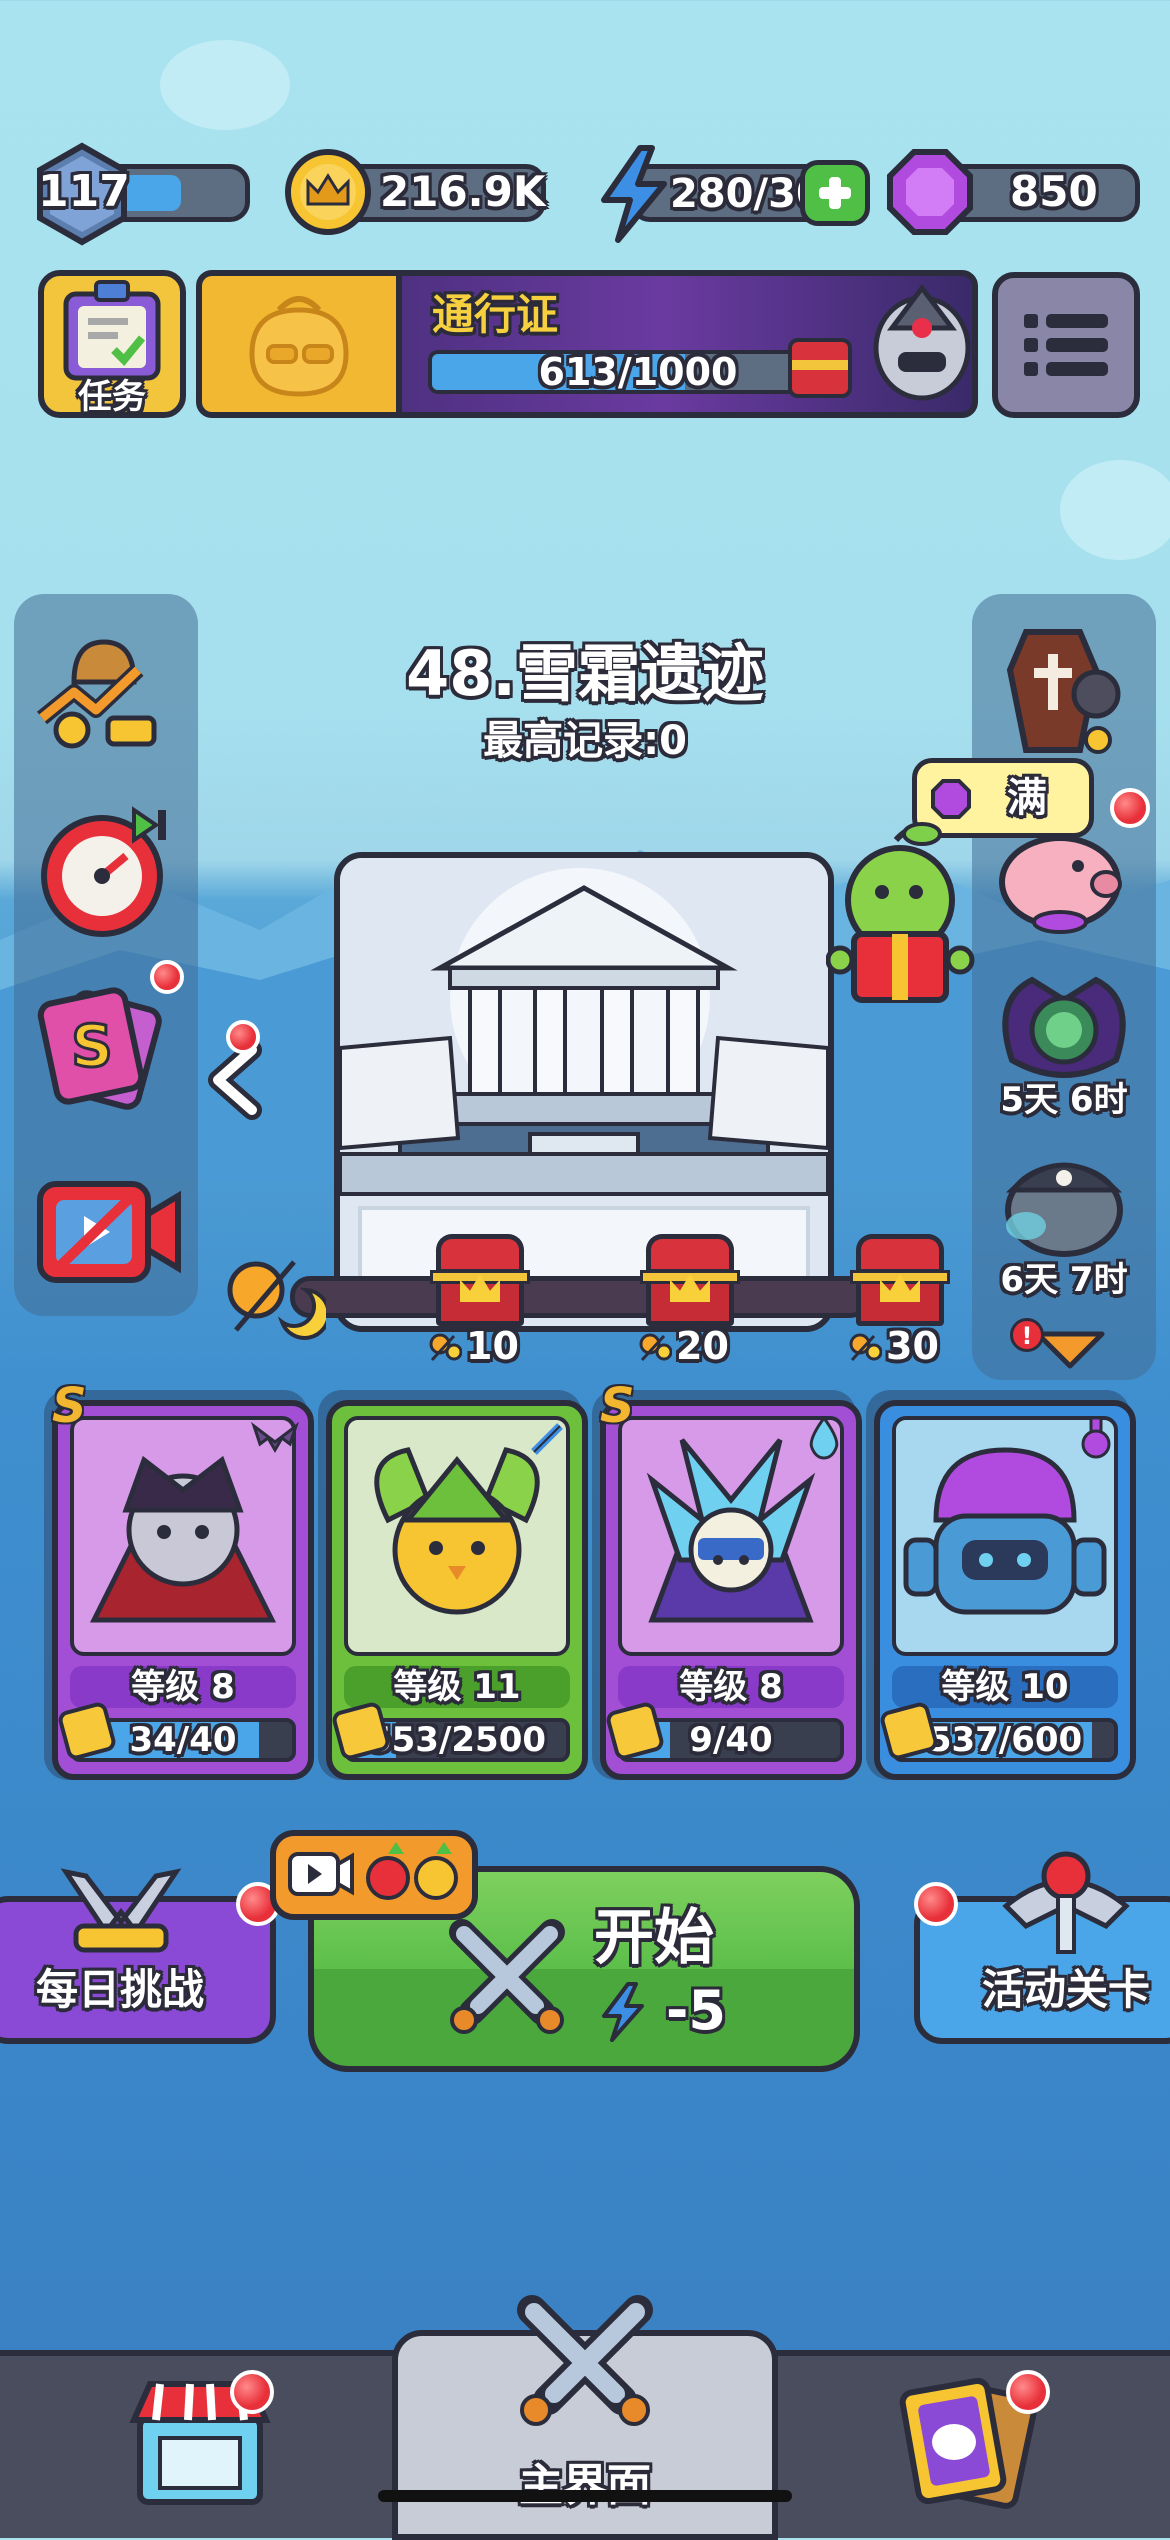 The width and height of the screenshot is (1170, 2540). I want to click on event-button-1: 5天 6时, so click(1064, 1046).